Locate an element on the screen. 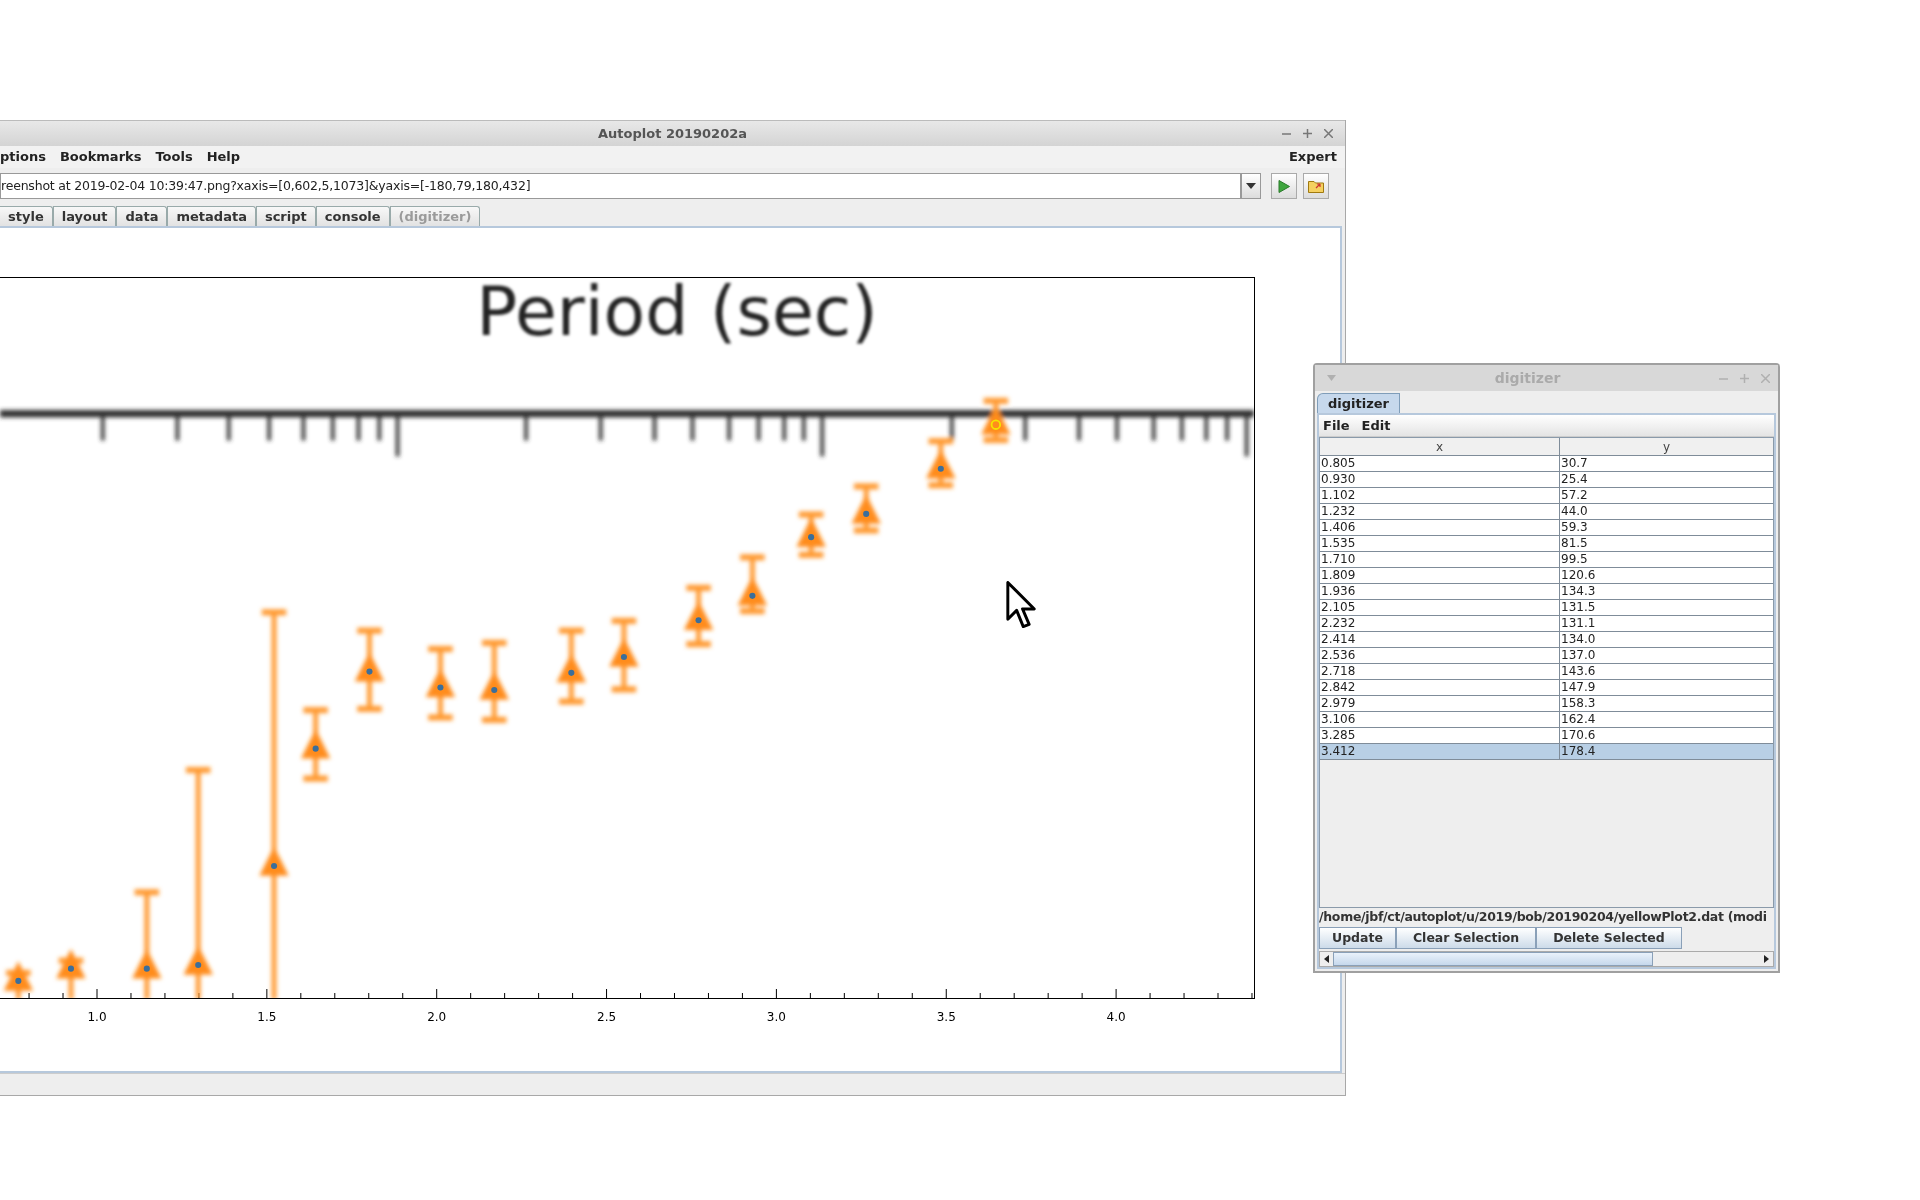 The image size is (1920, 1200). url-field: reenshot at 2019-02-04 10:39:47.png?xaxis=[0,602,5,1073]&yaxis=[-180,79,180,432] is located at coordinates (620, 186).